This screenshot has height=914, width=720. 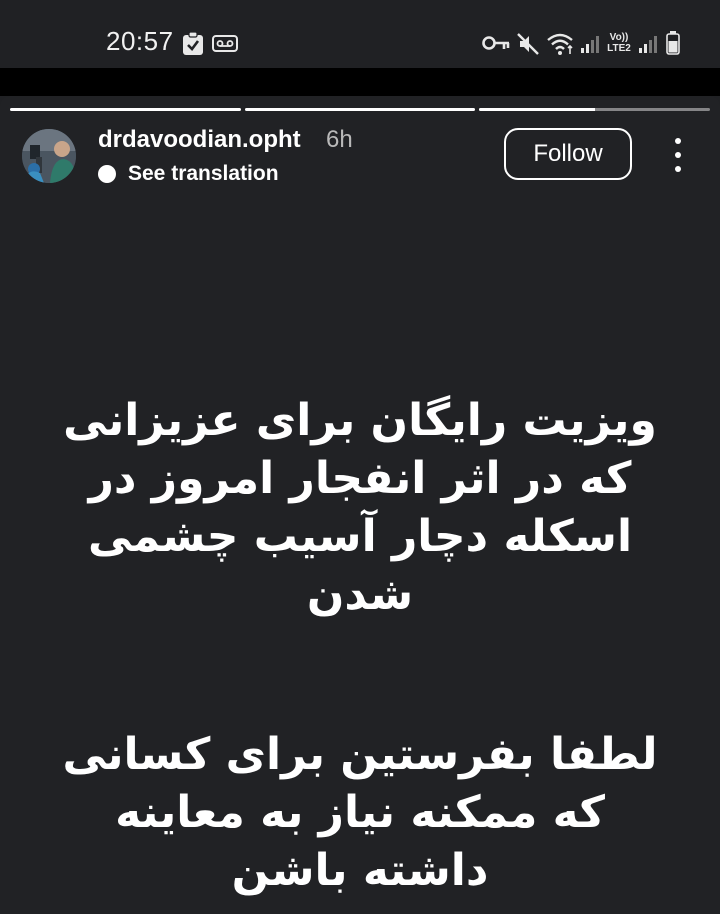 What do you see at coordinates (560, 44) in the screenshot?
I see `wifi-icon` at bounding box center [560, 44].